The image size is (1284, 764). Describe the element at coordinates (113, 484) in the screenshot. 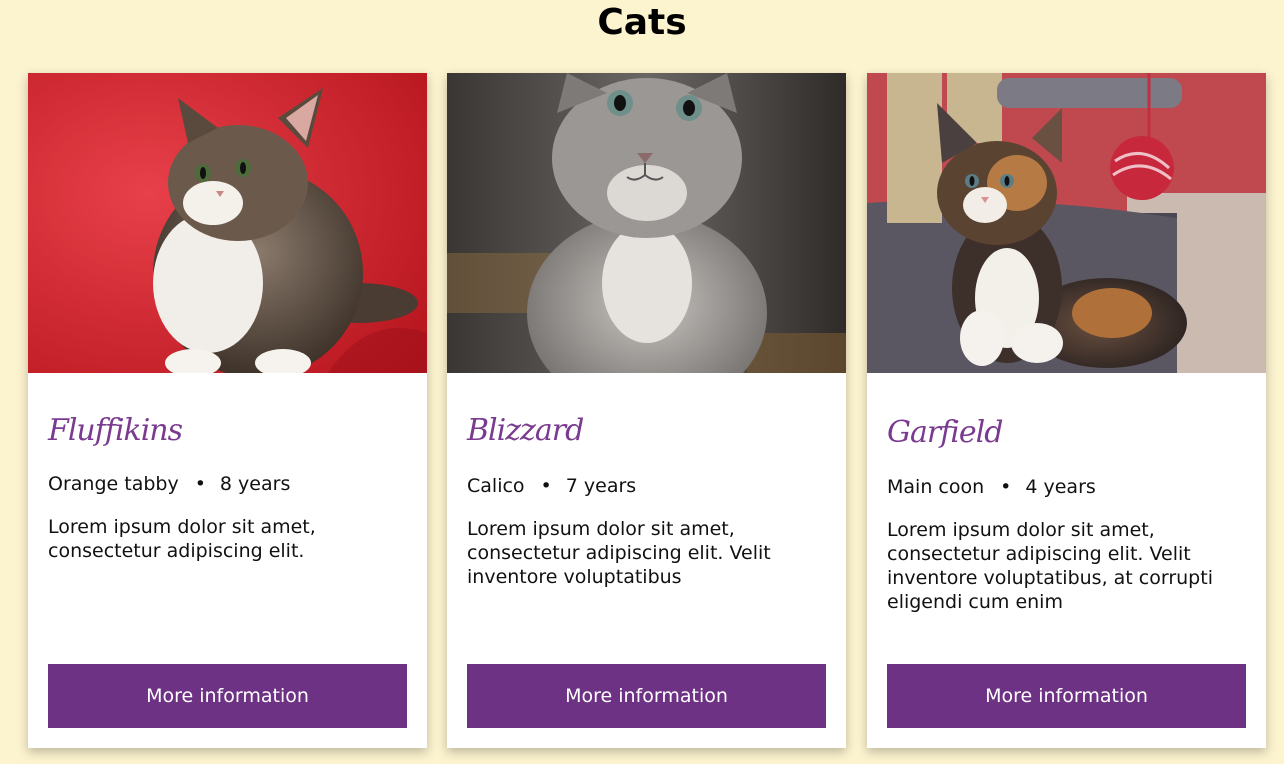

I see `cat-breed: Orange tabby` at that location.